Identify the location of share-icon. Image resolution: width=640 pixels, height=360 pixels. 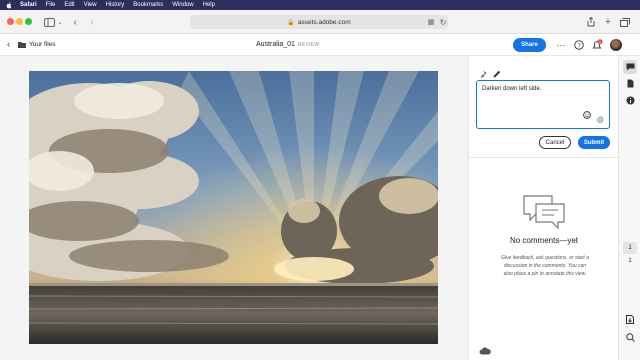
(591, 22).